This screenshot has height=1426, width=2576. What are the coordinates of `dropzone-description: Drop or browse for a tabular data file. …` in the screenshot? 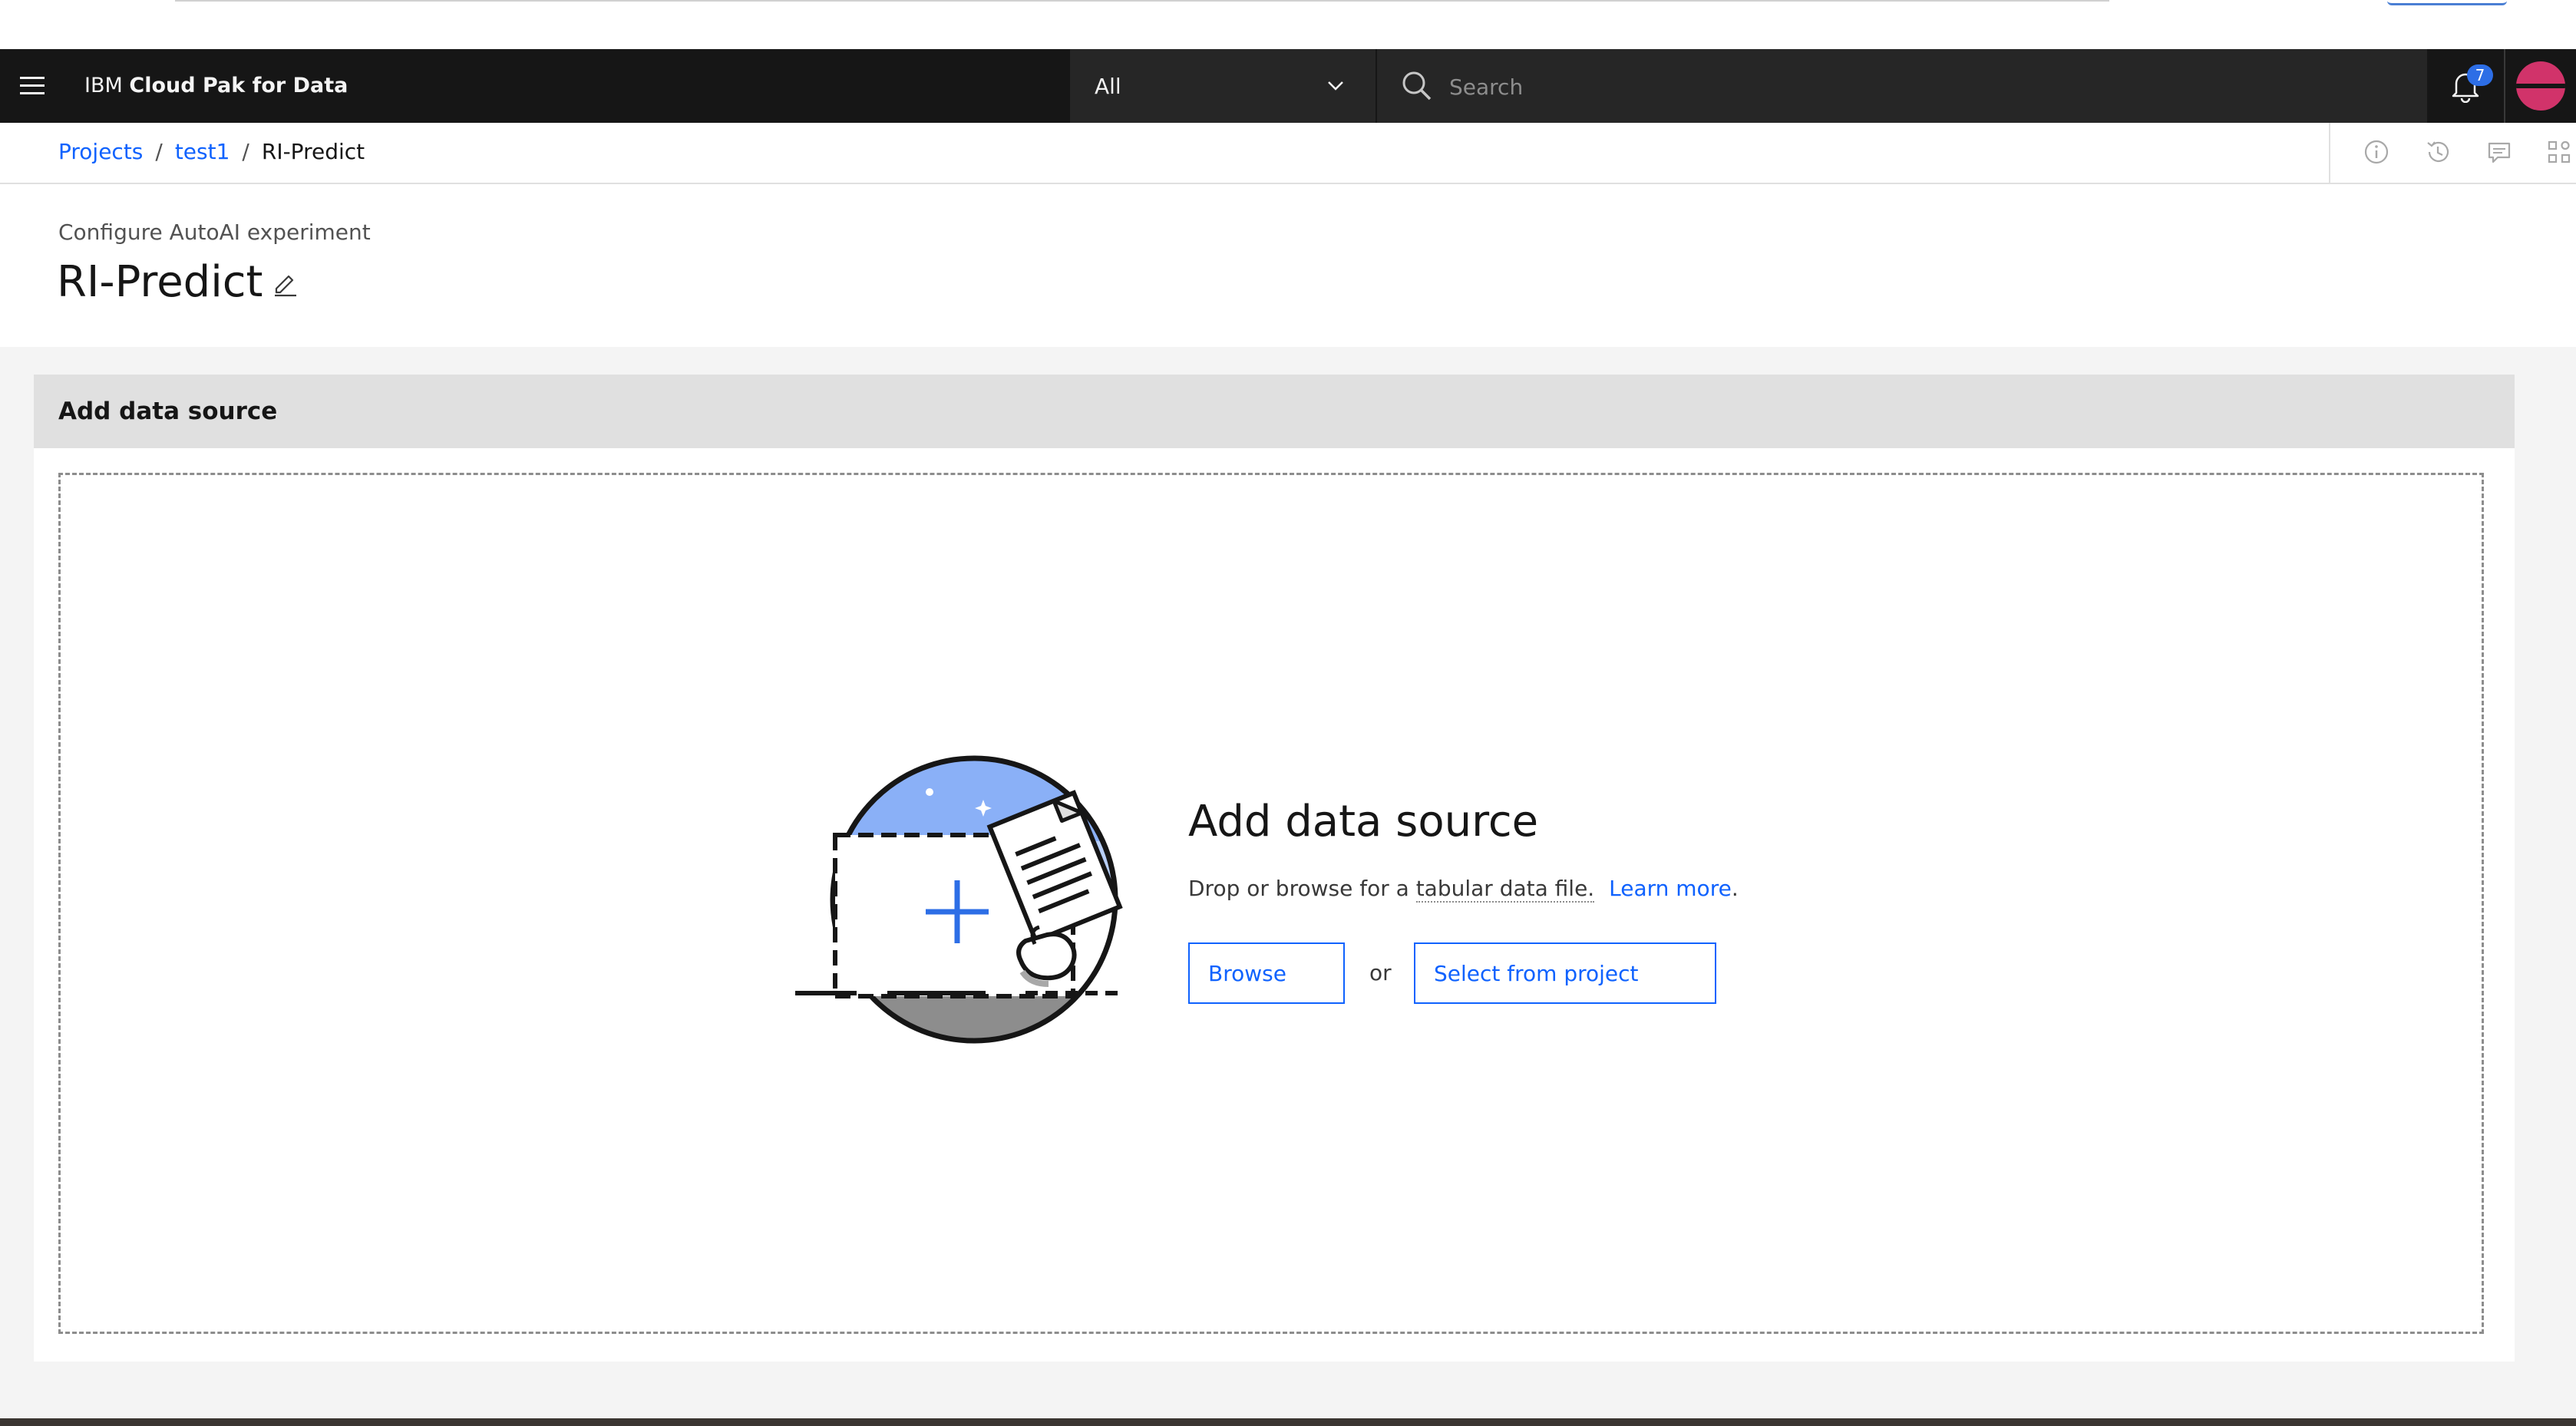 It's located at (1463, 889).